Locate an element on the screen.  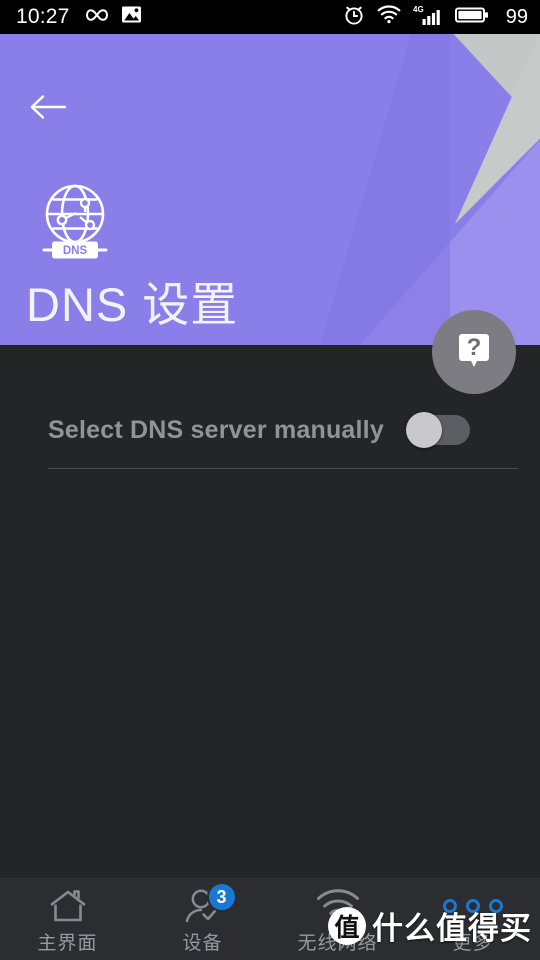
manual-dns-toggle is located at coordinates (438, 430).